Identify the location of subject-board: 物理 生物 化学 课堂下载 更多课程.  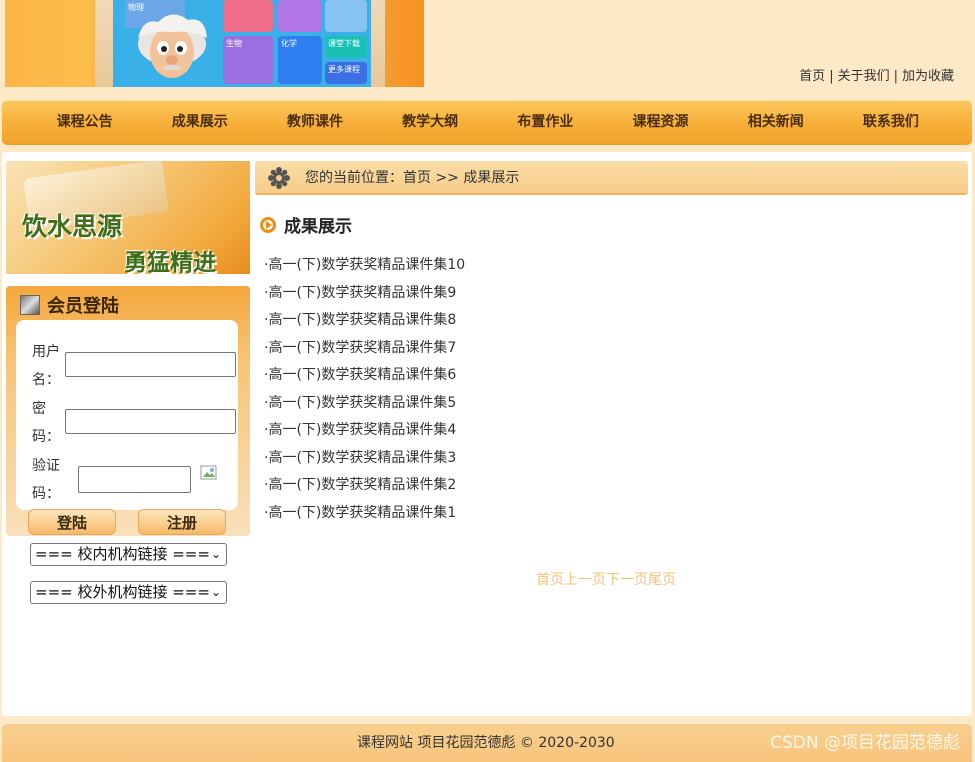
(242, 43).